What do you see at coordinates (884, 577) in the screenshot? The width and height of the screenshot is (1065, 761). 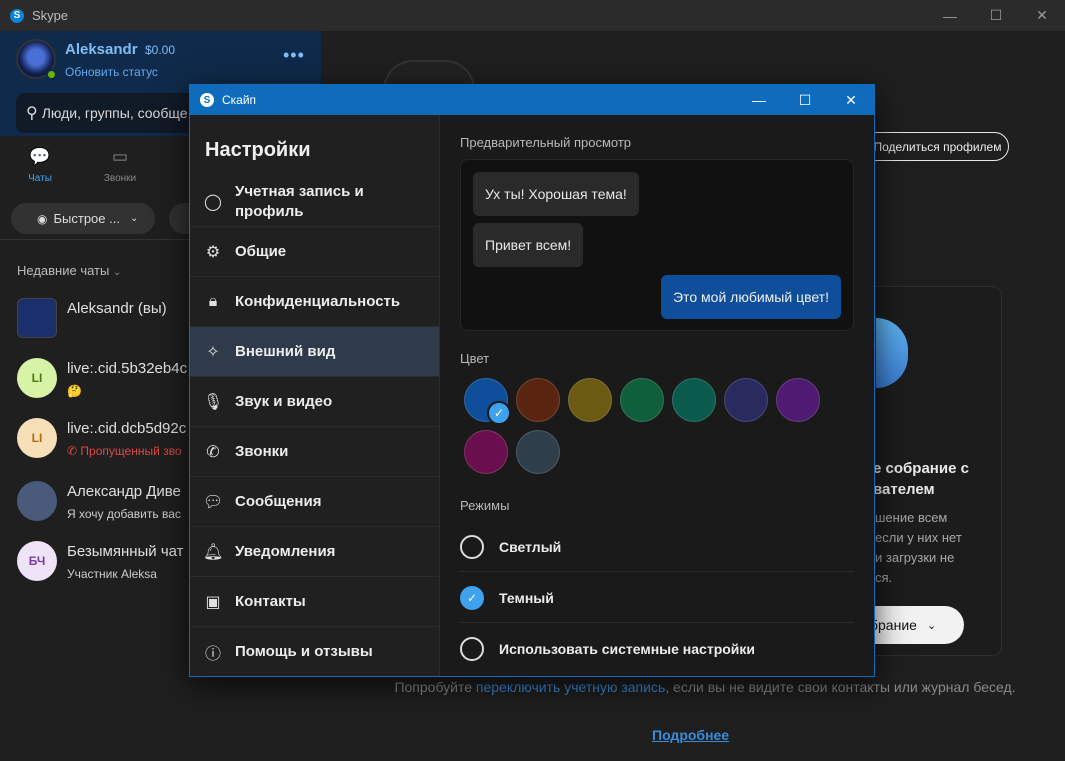 I see `promo-text-line: ся.` at bounding box center [884, 577].